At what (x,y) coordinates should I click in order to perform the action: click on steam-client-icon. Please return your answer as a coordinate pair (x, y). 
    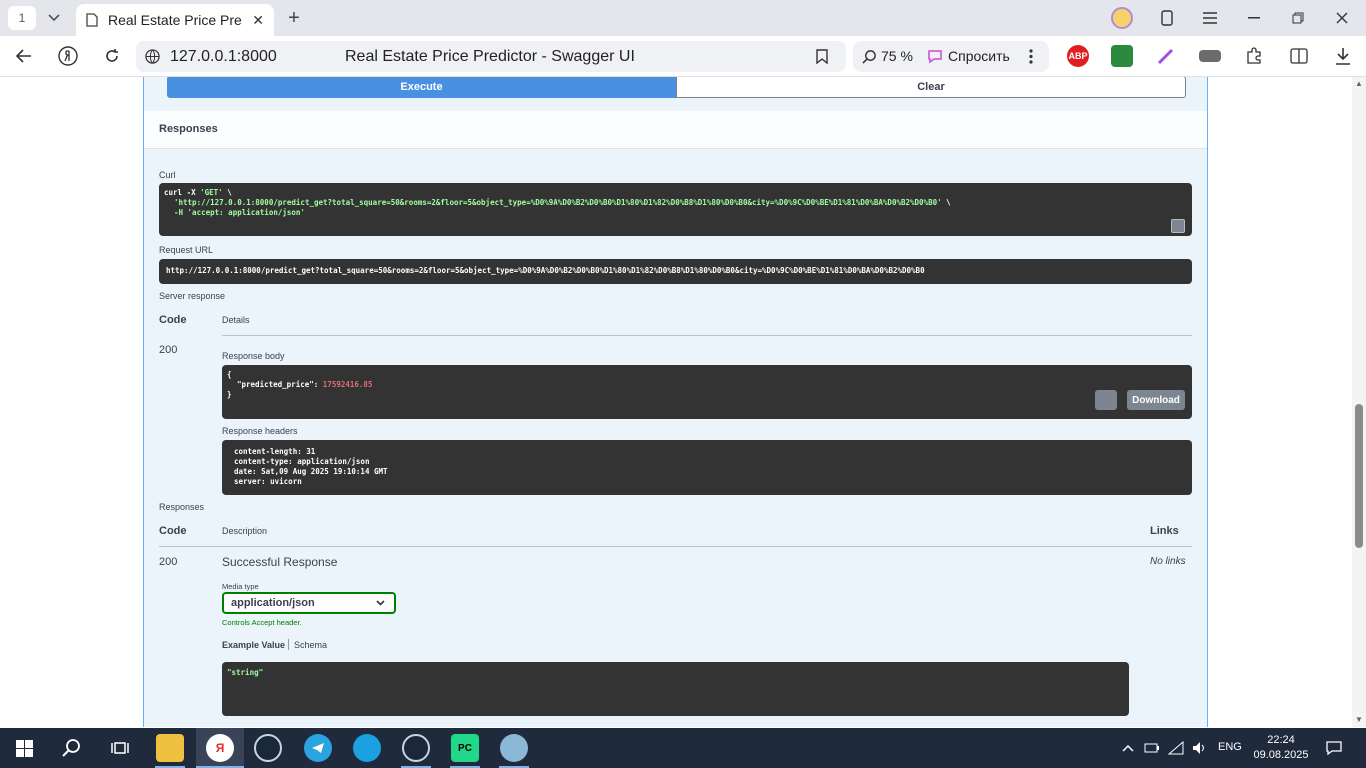
    Looking at the image, I should click on (416, 748).